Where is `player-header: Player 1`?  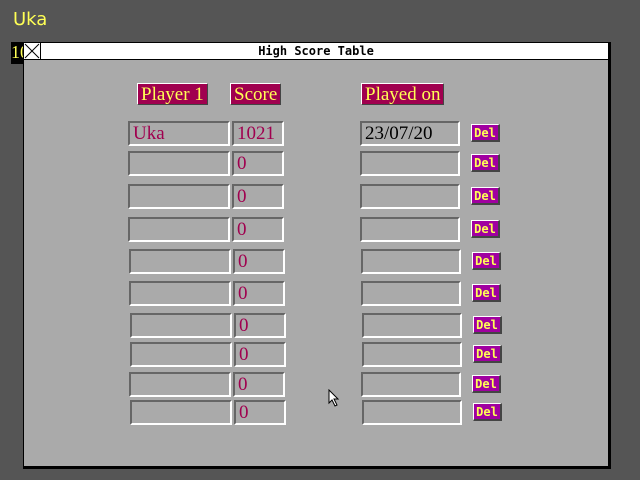 player-header: Player 1 is located at coordinates (172, 94).